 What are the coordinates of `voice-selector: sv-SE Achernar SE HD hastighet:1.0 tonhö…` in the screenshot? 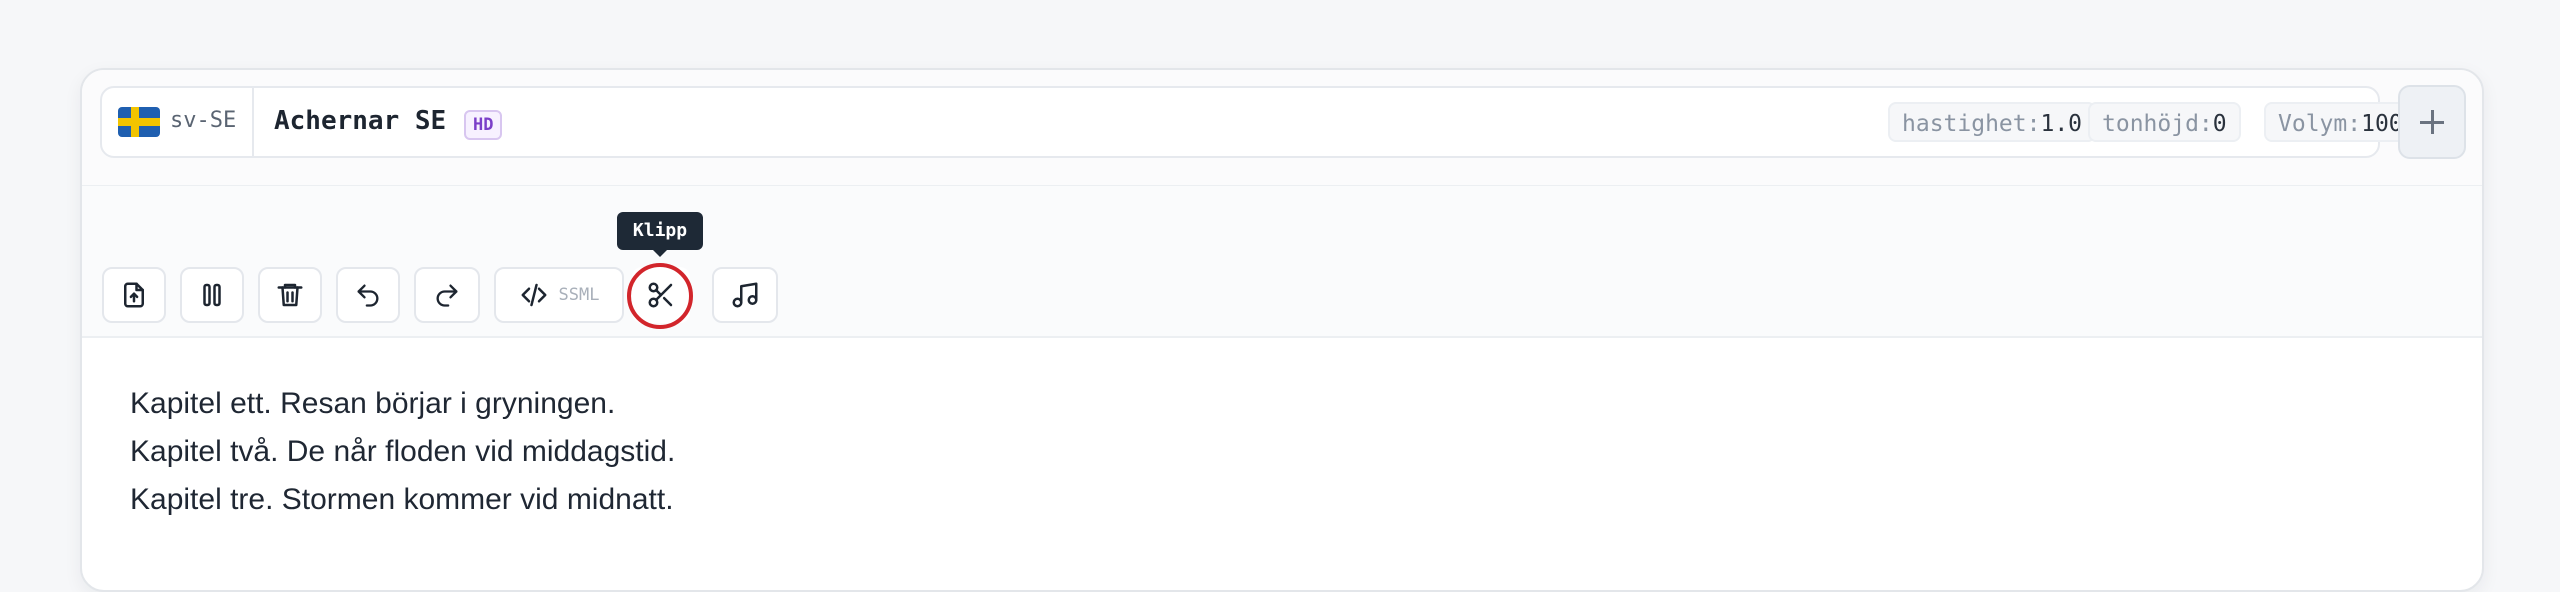 It's located at (1265, 122).